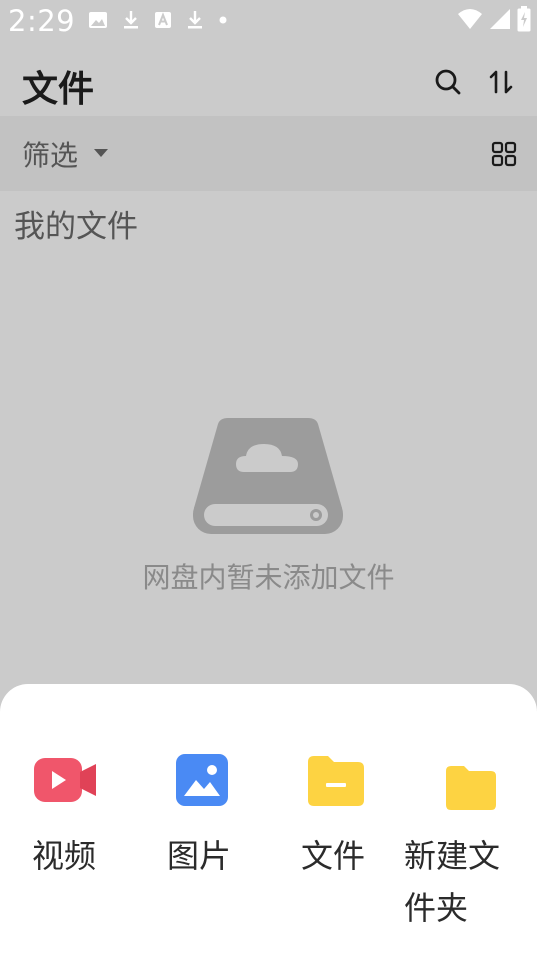  Describe the element at coordinates (101, 153) in the screenshot. I see `caret-down-icon` at that location.